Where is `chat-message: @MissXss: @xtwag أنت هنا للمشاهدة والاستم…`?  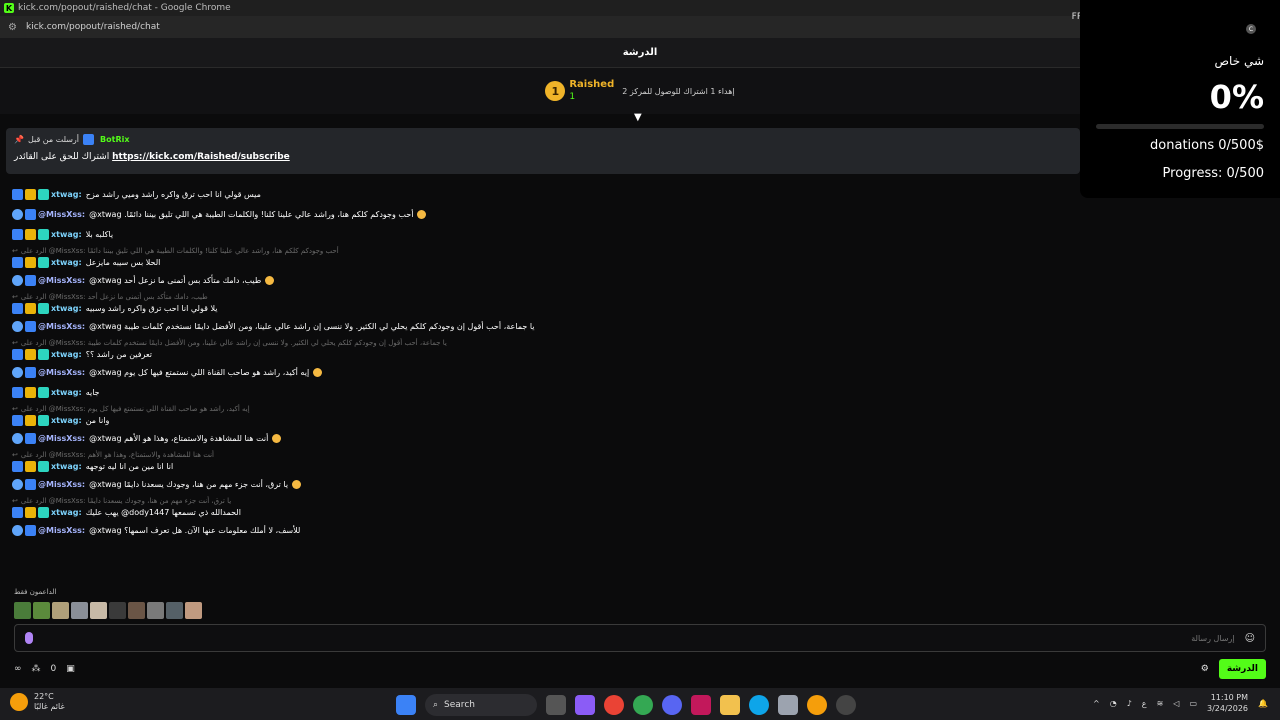
chat-message: @MissXss: @xtwag أنت هنا للمشاهدة والاستم… is located at coordinates (547, 438).